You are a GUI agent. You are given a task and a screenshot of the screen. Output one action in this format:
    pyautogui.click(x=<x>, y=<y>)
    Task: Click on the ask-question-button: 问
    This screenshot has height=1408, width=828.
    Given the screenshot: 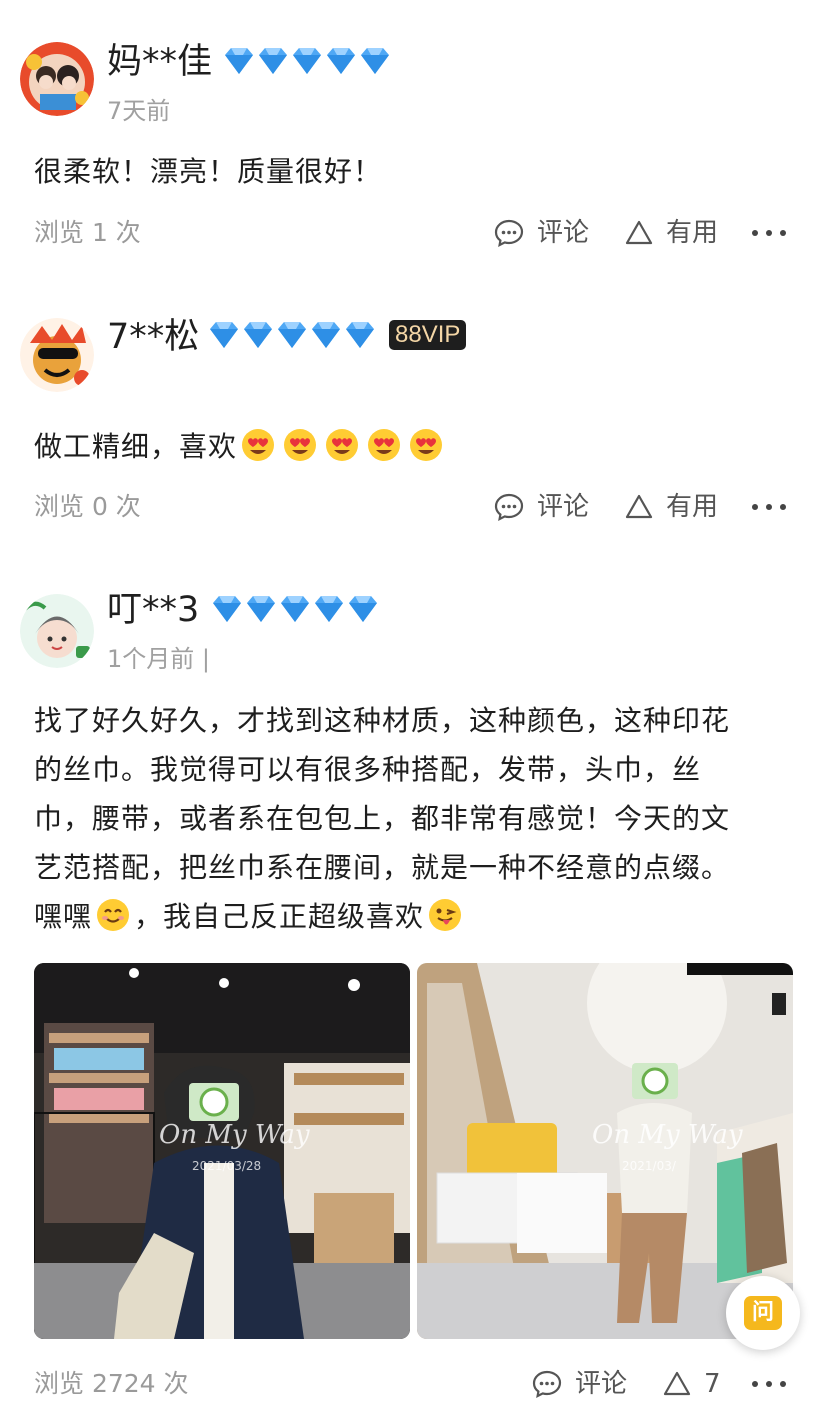 What is the action you would take?
    pyautogui.click(x=763, y=1313)
    